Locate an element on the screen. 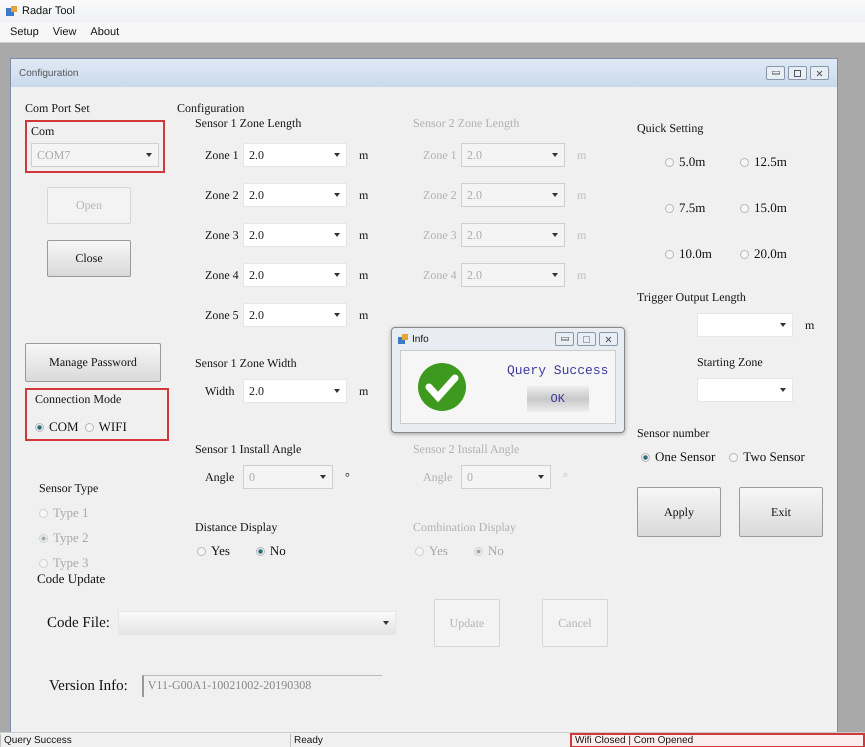 The height and width of the screenshot is (747, 865). section-title: Sensor 1 Zone Width is located at coordinates (246, 363).